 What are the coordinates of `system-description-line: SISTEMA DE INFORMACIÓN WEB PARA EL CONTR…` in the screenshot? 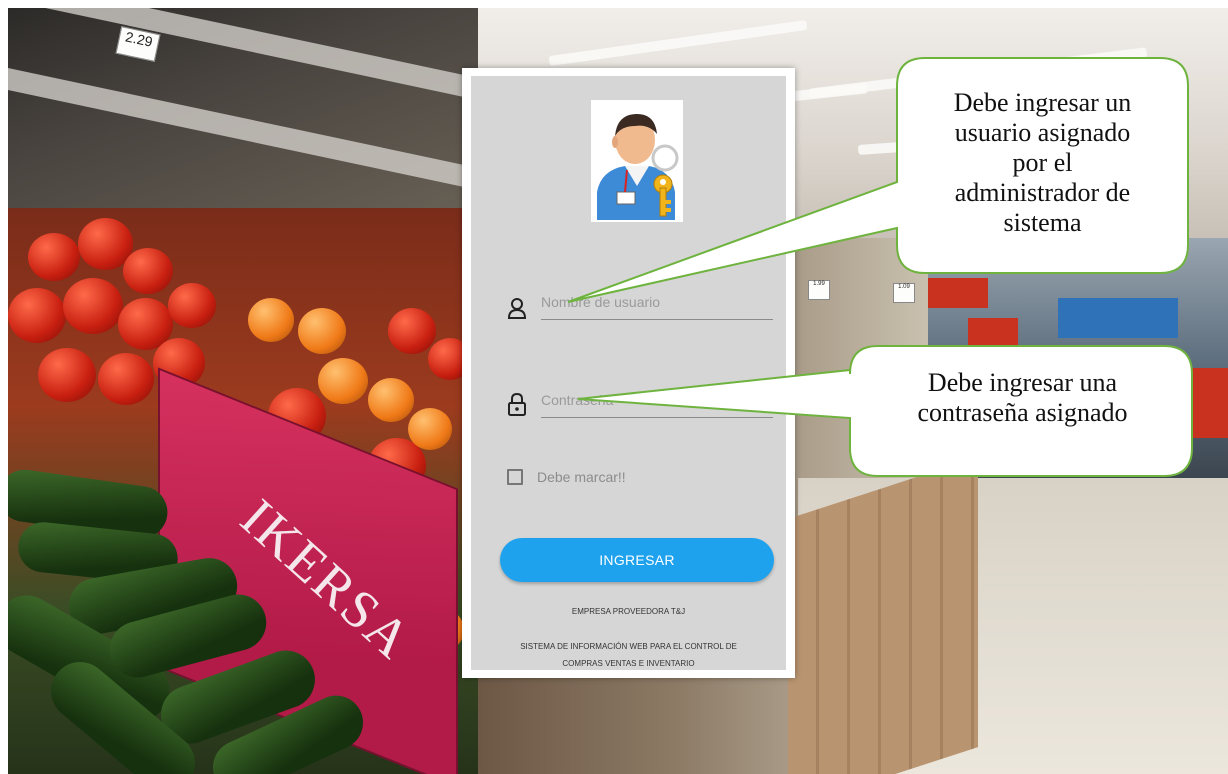 It's located at (628, 646).